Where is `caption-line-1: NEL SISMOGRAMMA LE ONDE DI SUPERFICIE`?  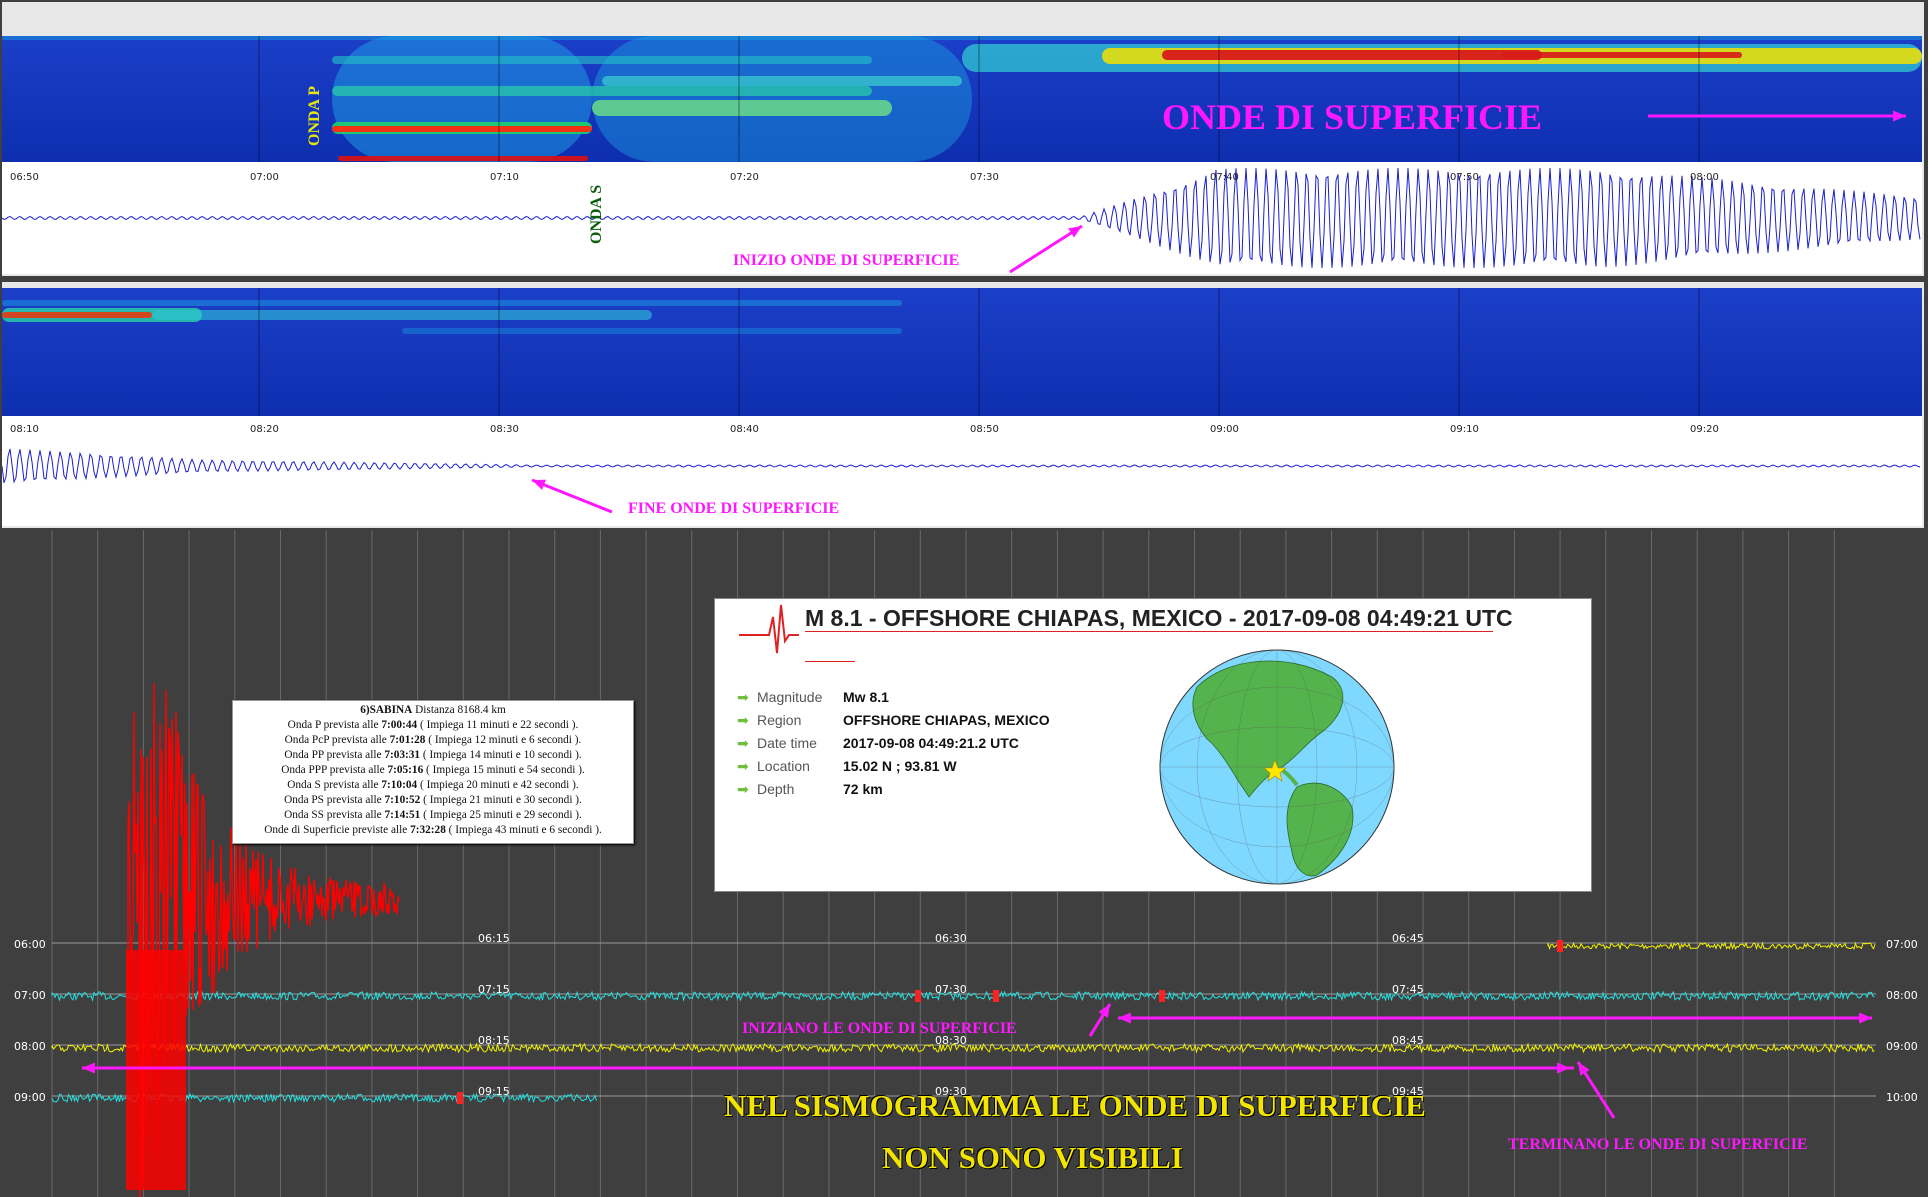 caption-line-1: NEL SISMOGRAMMA LE ONDE DI SUPERFICIE is located at coordinates (1075, 1105).